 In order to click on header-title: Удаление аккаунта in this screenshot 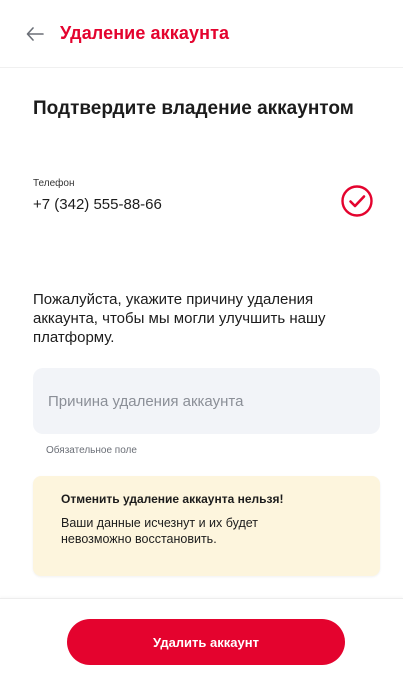, I will do `click(145, 33)`.